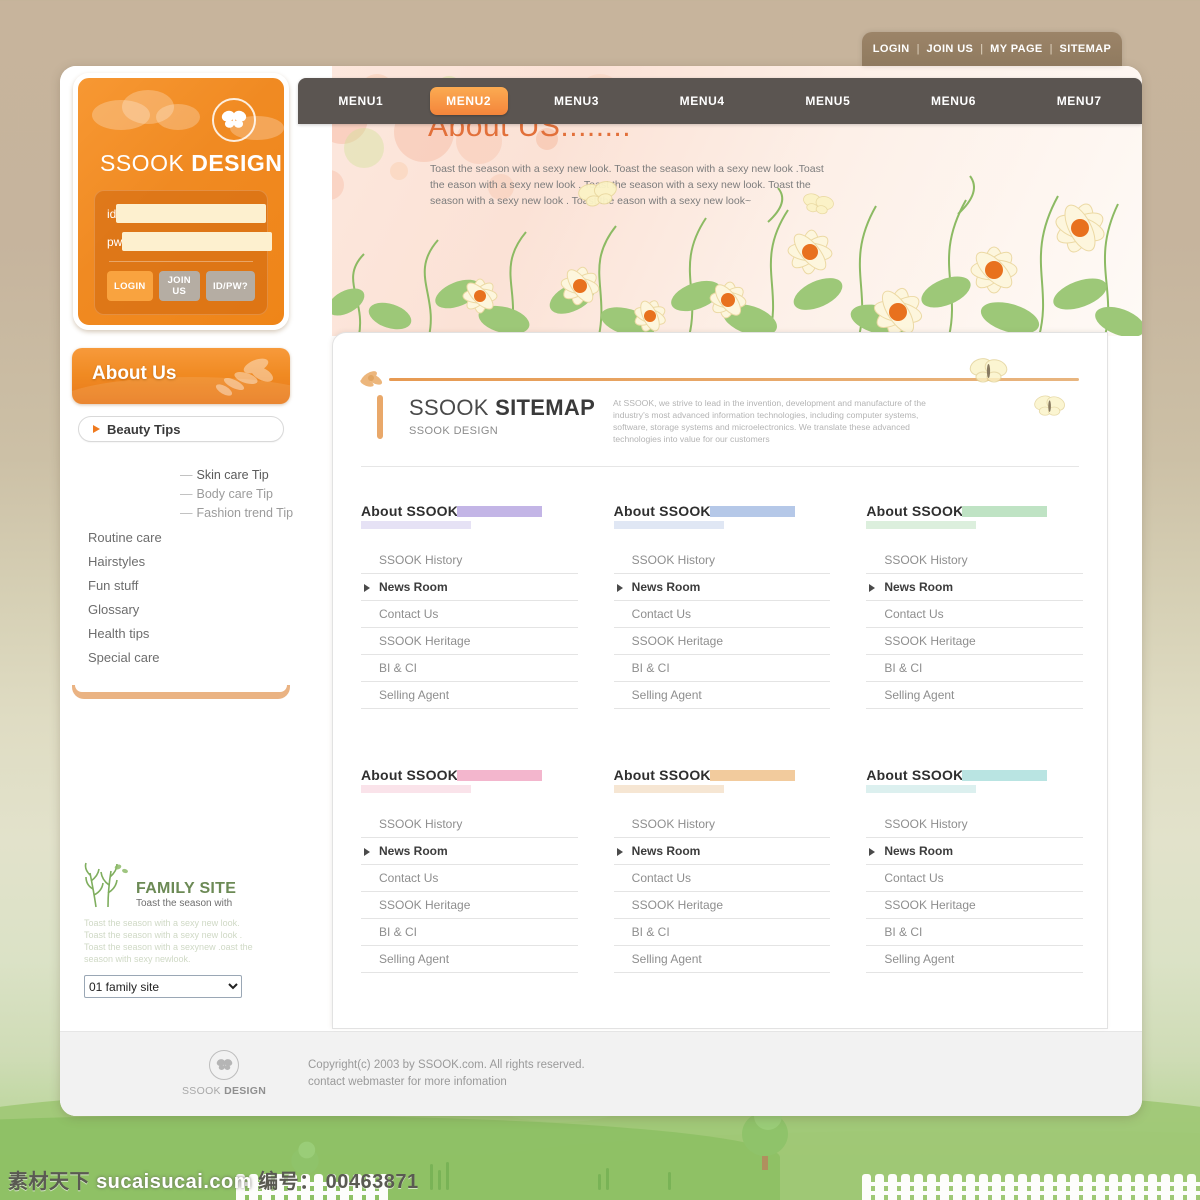 The image size is (1200, 1200). What do you see at coordinates (545, 407) in the screenshot?
I see `sitemap-title-bold: SITEMAP` at bounding box center [545, 407].